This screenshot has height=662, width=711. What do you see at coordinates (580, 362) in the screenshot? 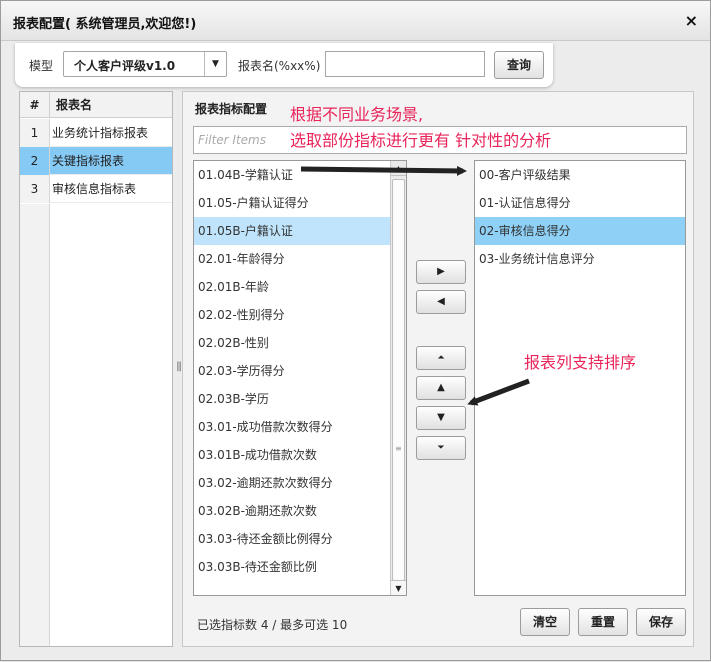
I see `annotation-sort-note: 报表列支持排序` at bounding box center [580, 362].